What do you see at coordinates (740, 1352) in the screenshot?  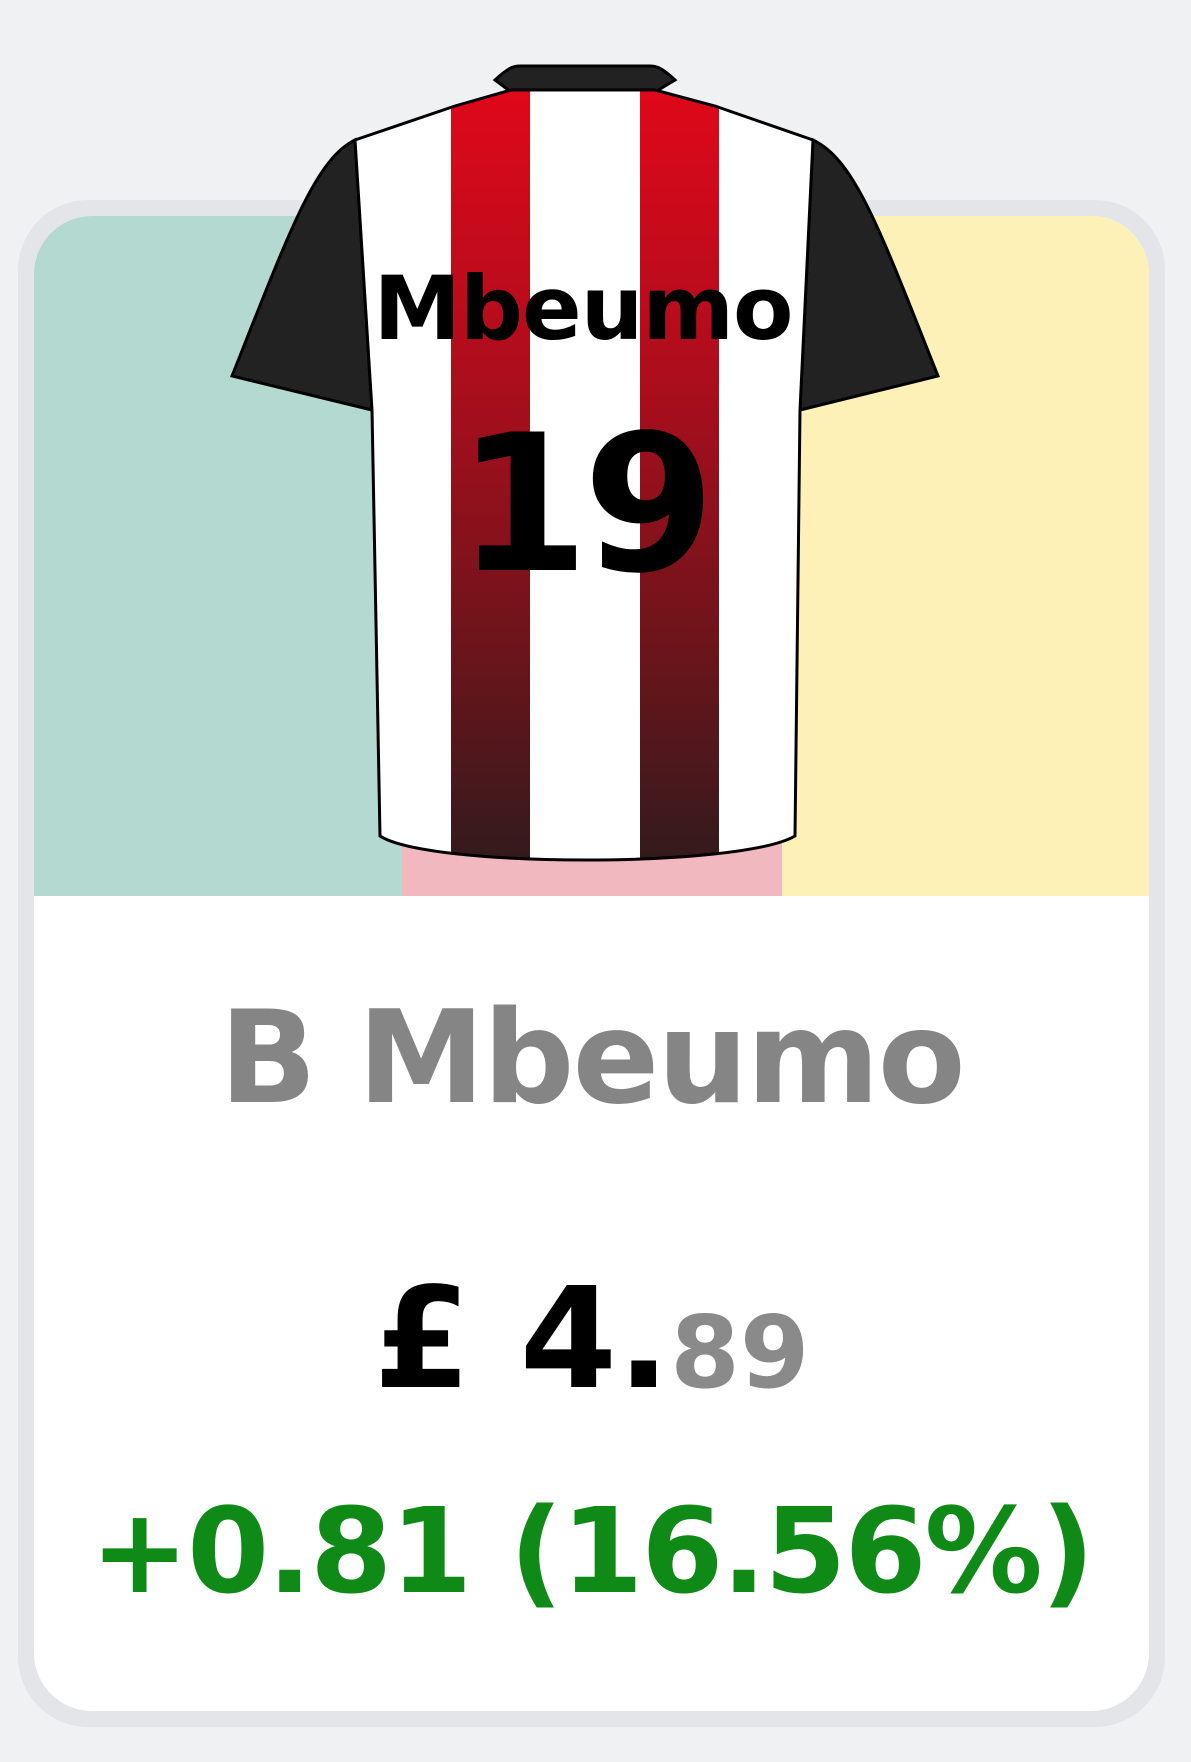 I see `price-decimal: 89` at bounding box center [740, 1352].